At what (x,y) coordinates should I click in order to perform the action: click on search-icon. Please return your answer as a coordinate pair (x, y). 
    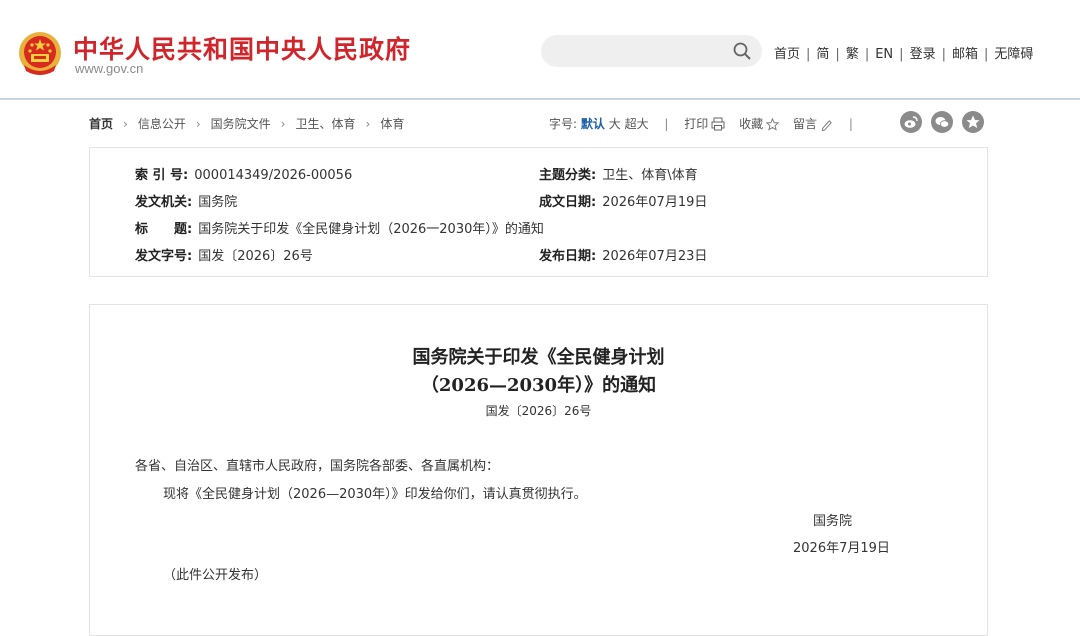
    Looking at the image, I should click on (742, 51).